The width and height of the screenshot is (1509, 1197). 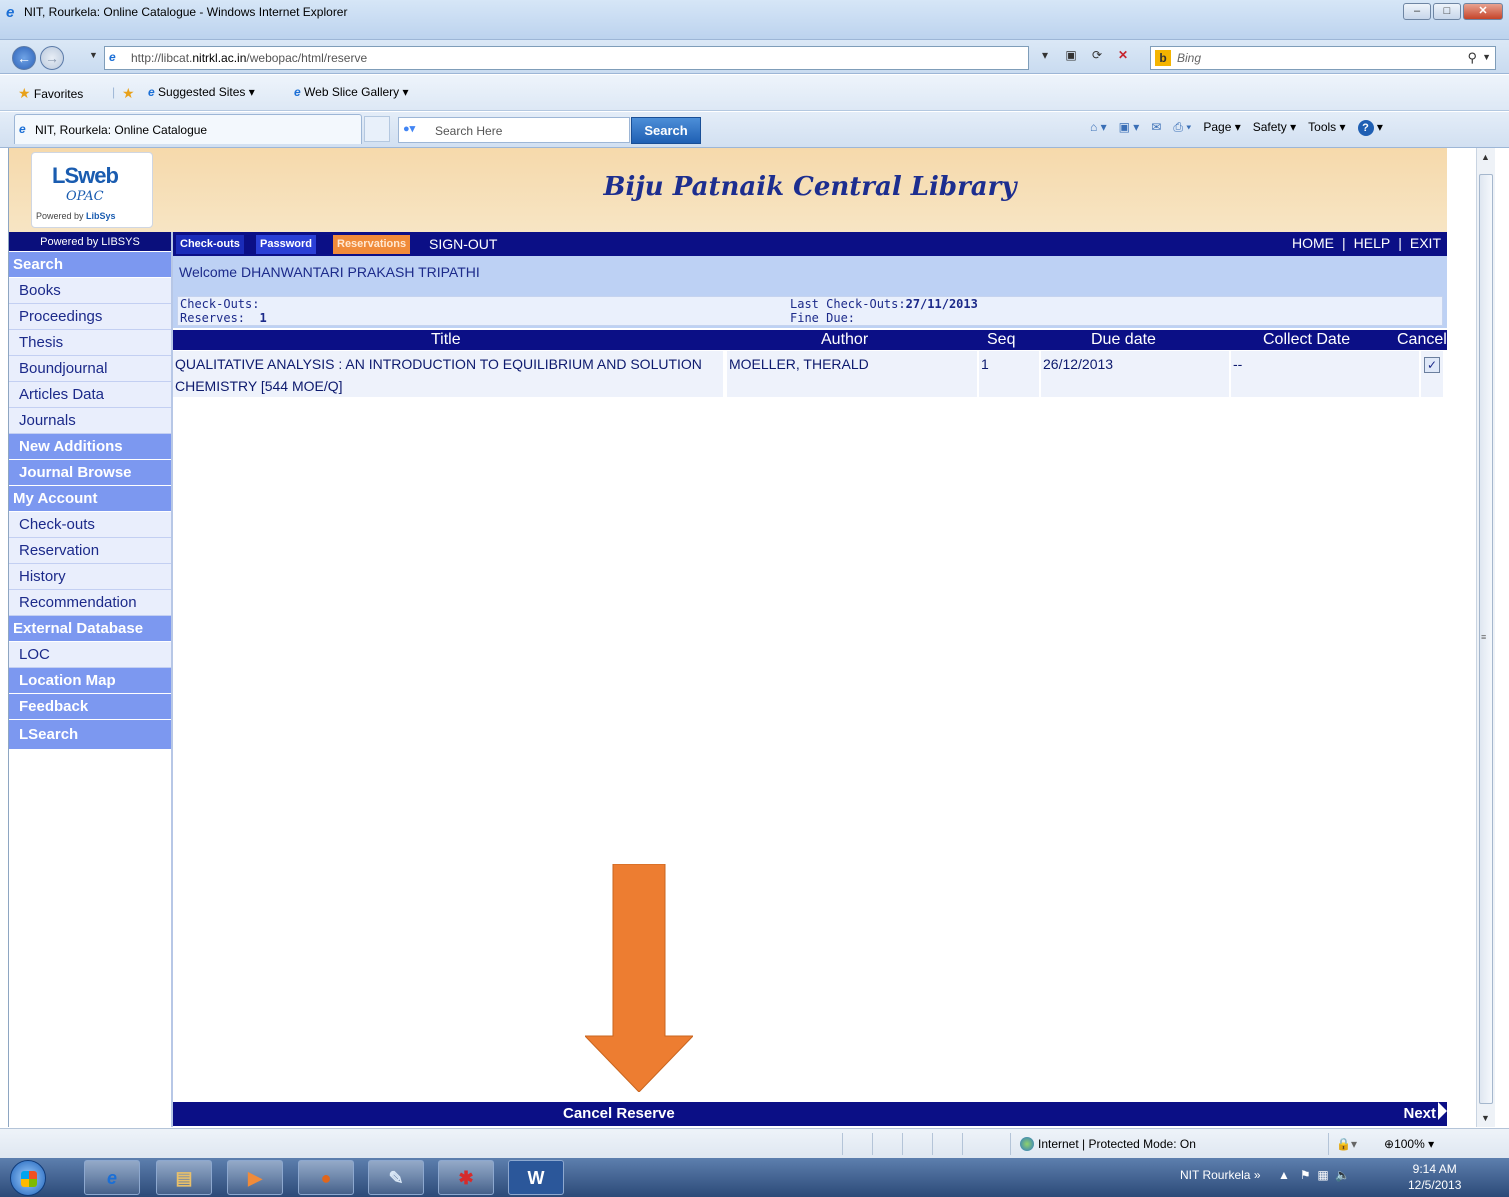 I want to click on suggested-sites-link: e Suggested Sites ▾, so click(x=201, y=92).